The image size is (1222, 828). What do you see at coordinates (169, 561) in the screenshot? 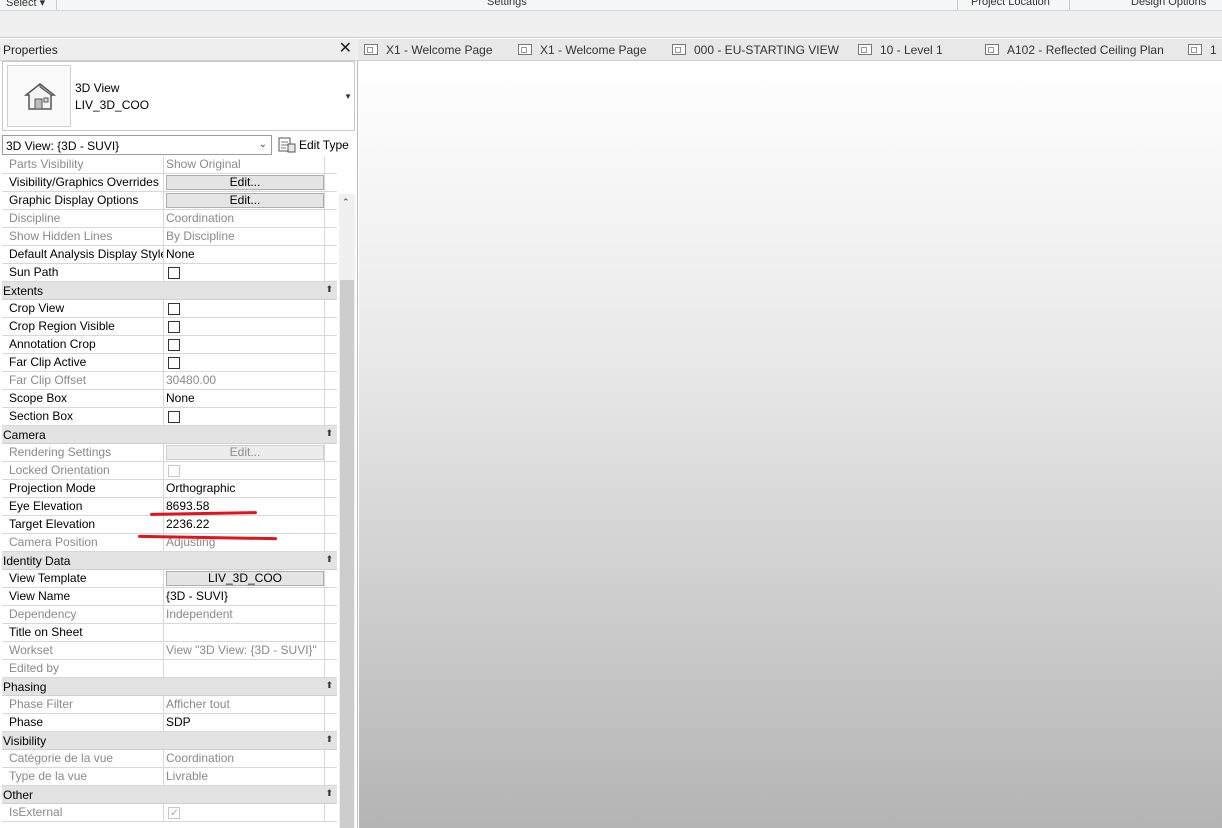
I see `category-identity-data: Identity Data ⬆` at bounding box center [169, 561].